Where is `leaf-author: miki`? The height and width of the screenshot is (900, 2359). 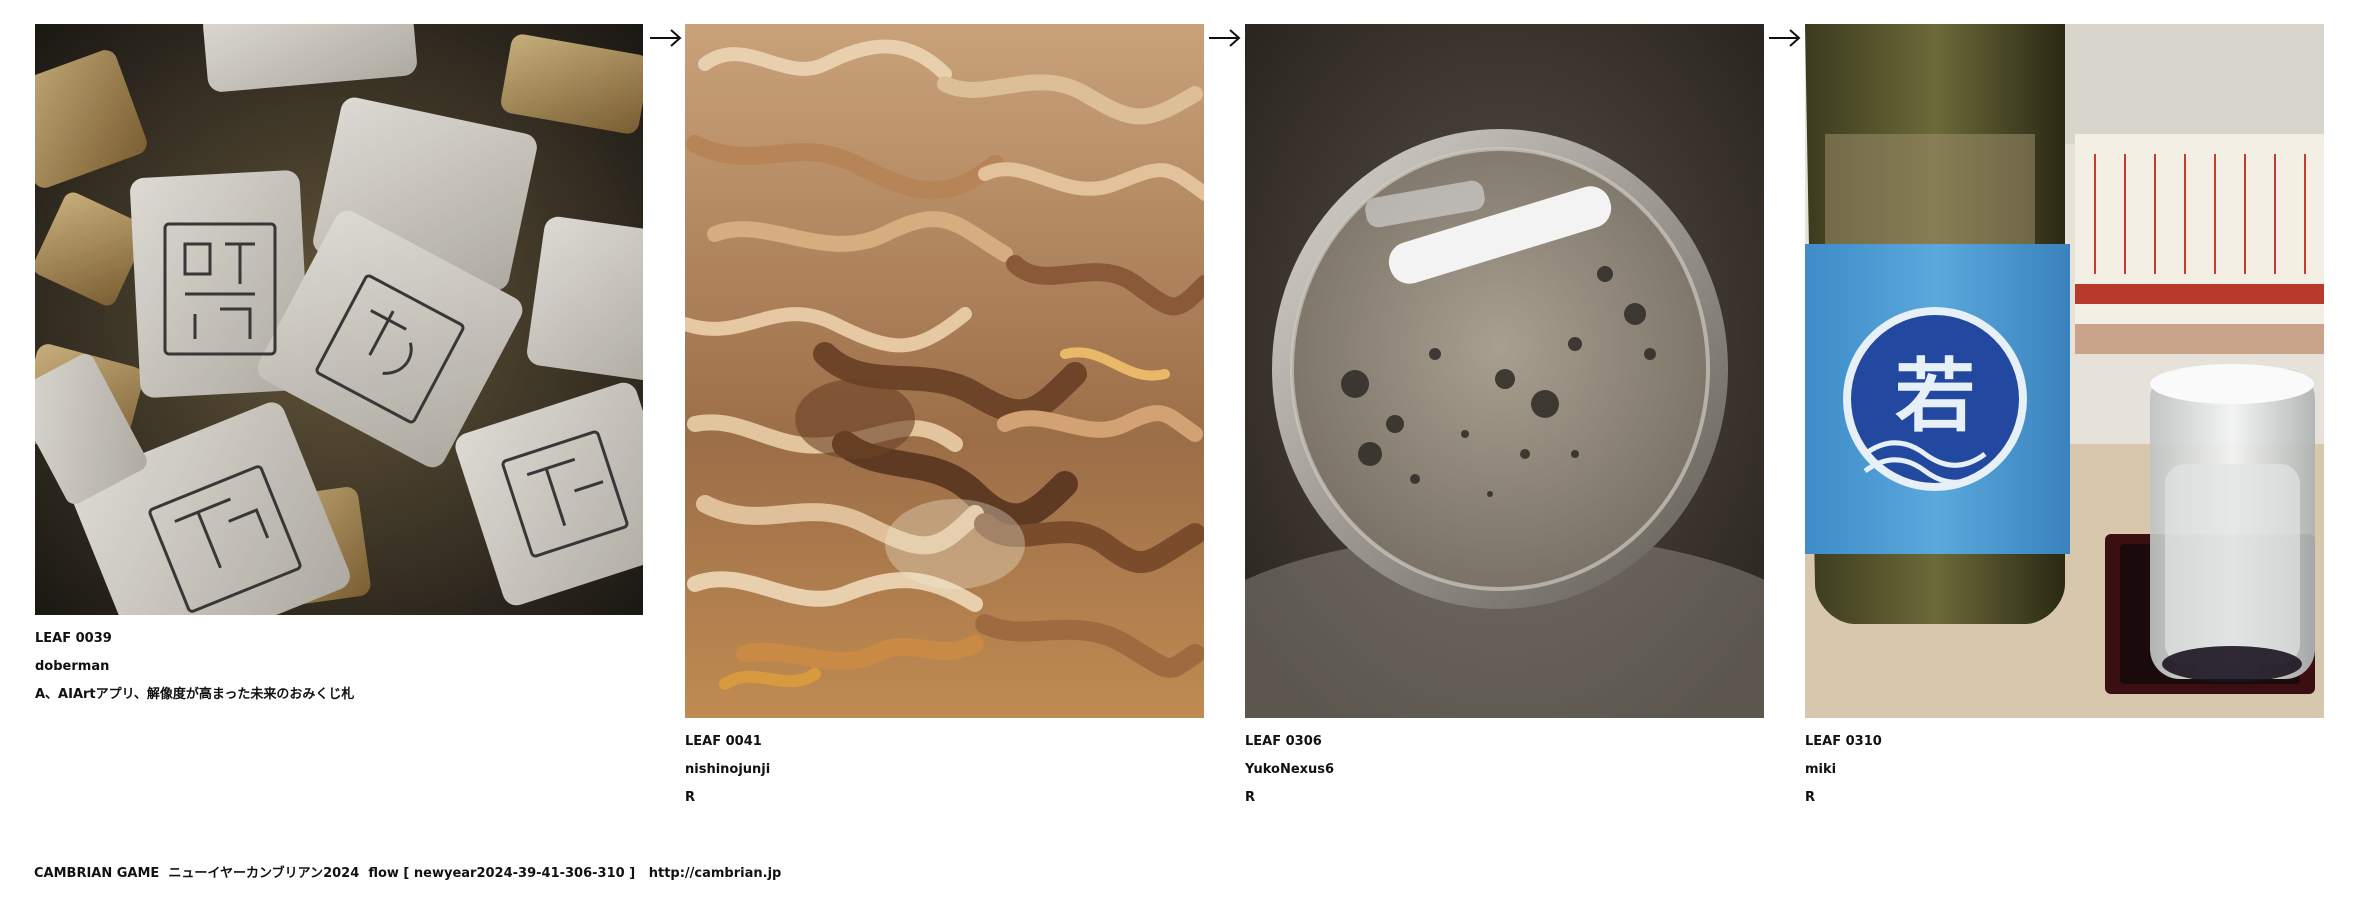 leaf-author: miki is located at coordinates (2064, 770).